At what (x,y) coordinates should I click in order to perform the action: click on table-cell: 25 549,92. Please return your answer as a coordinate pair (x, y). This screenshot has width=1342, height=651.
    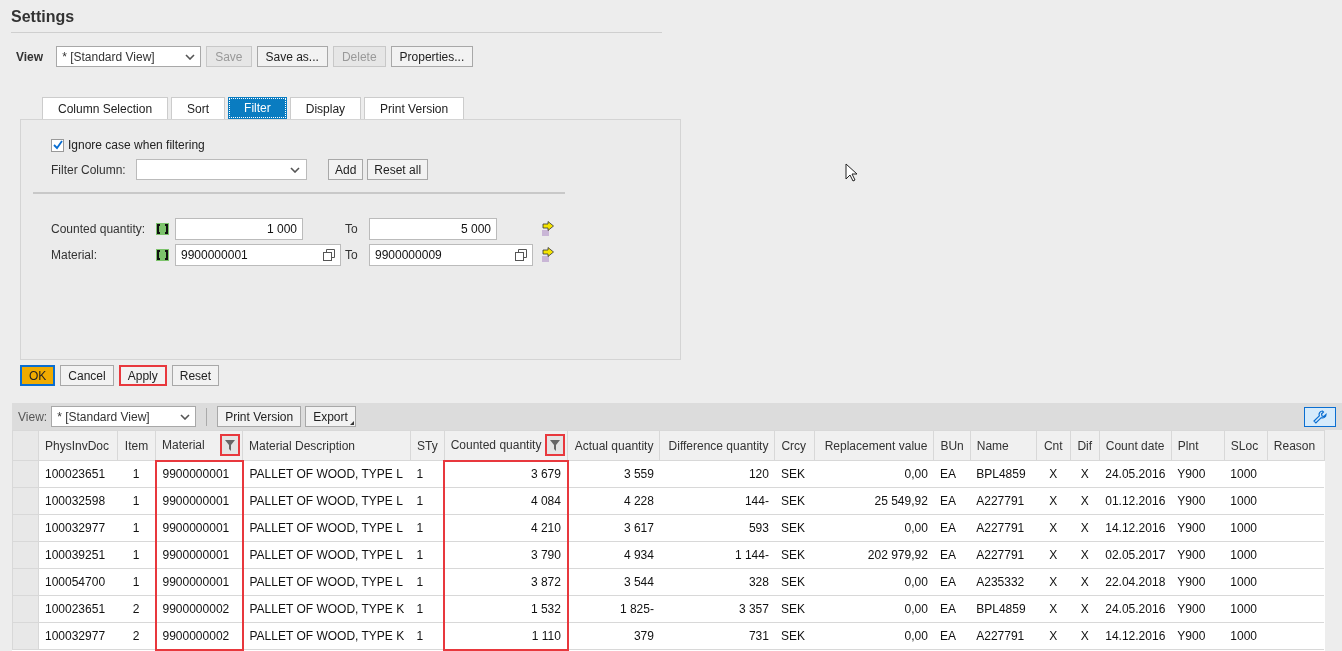
    Looking at the image, I should click on (901, 501).